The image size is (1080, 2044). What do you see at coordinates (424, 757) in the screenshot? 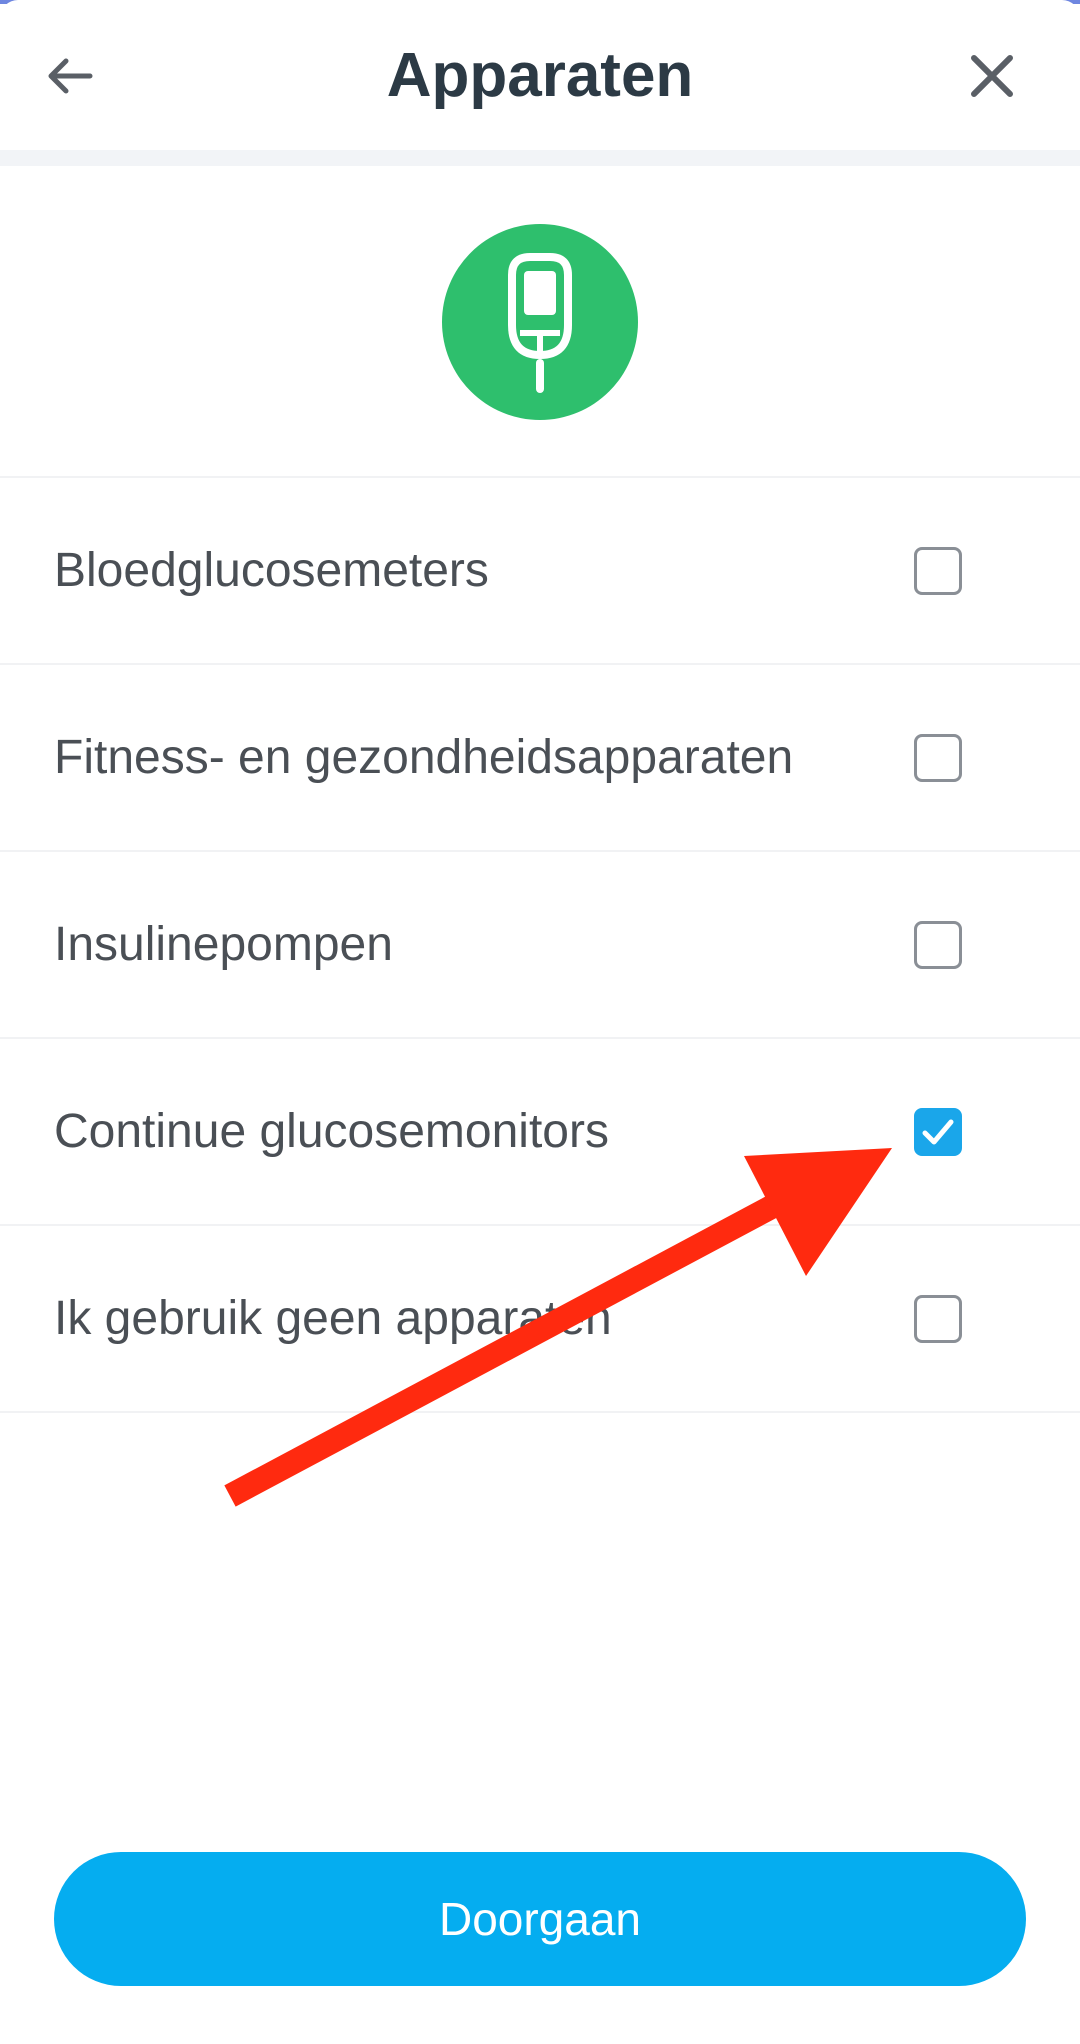
I see `option-label: Fitness- en gezondheidsapparaten` at bounding box center [424, 757].